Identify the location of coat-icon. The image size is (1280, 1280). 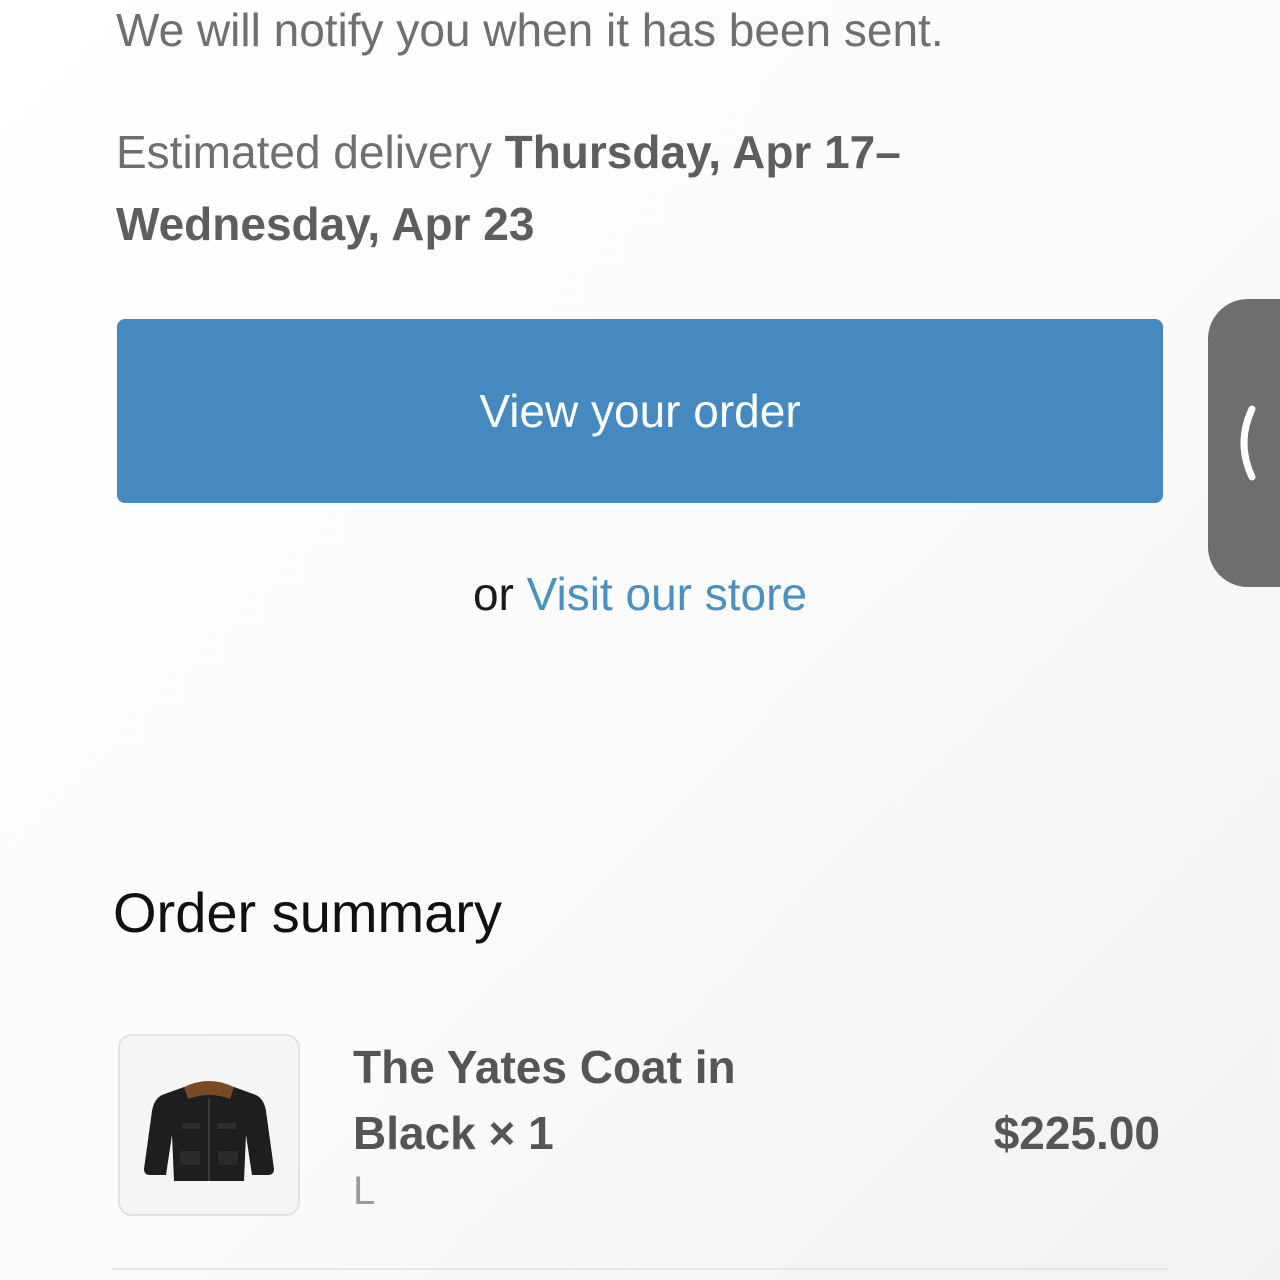
(209, 1131).